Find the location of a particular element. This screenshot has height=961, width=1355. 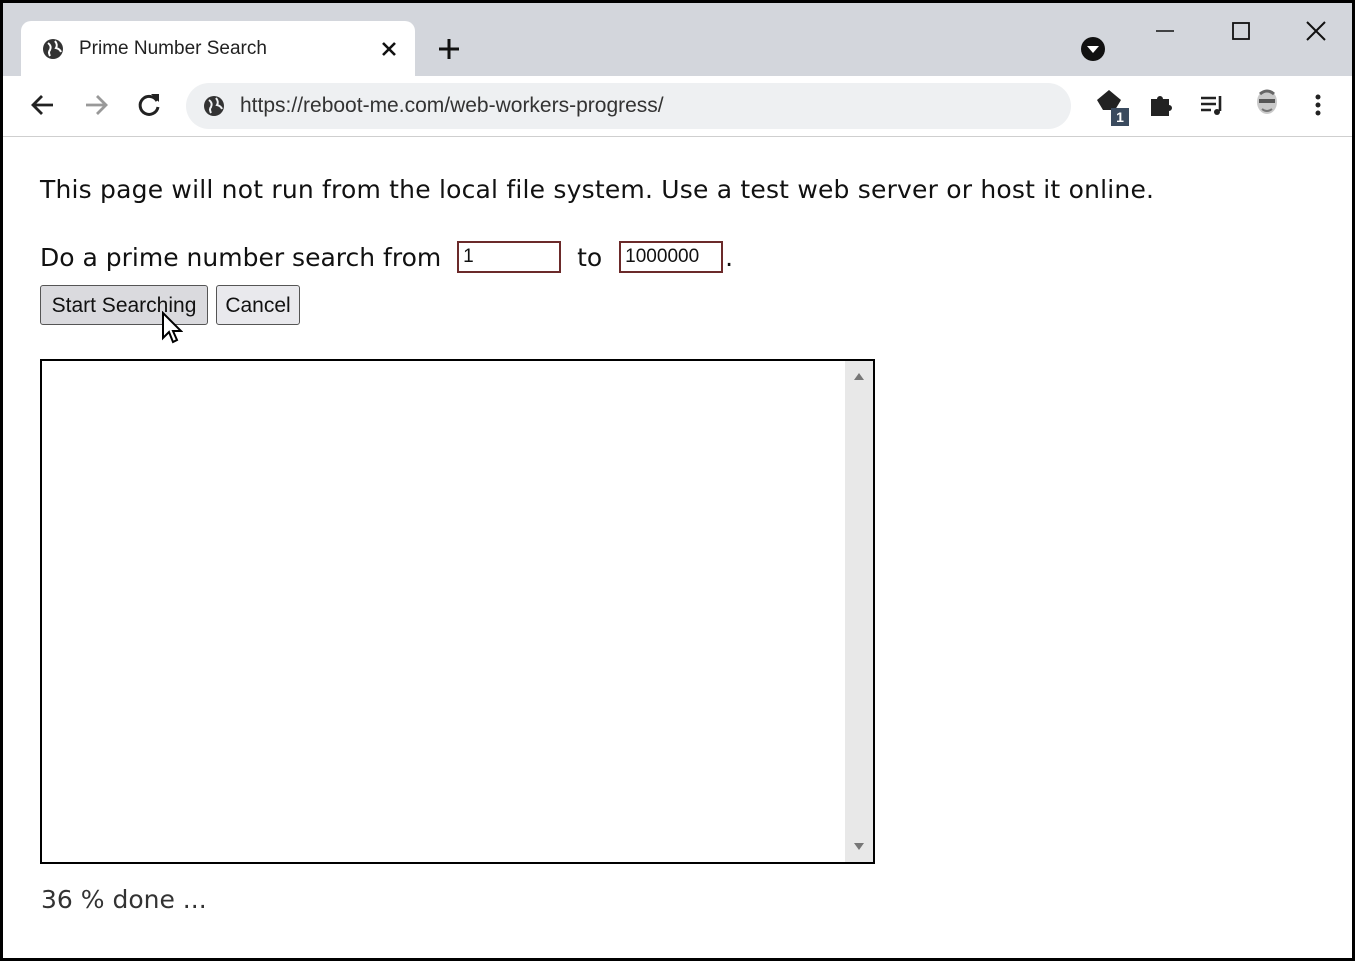

tab-search-icon is located at coordinates (1093, 49).